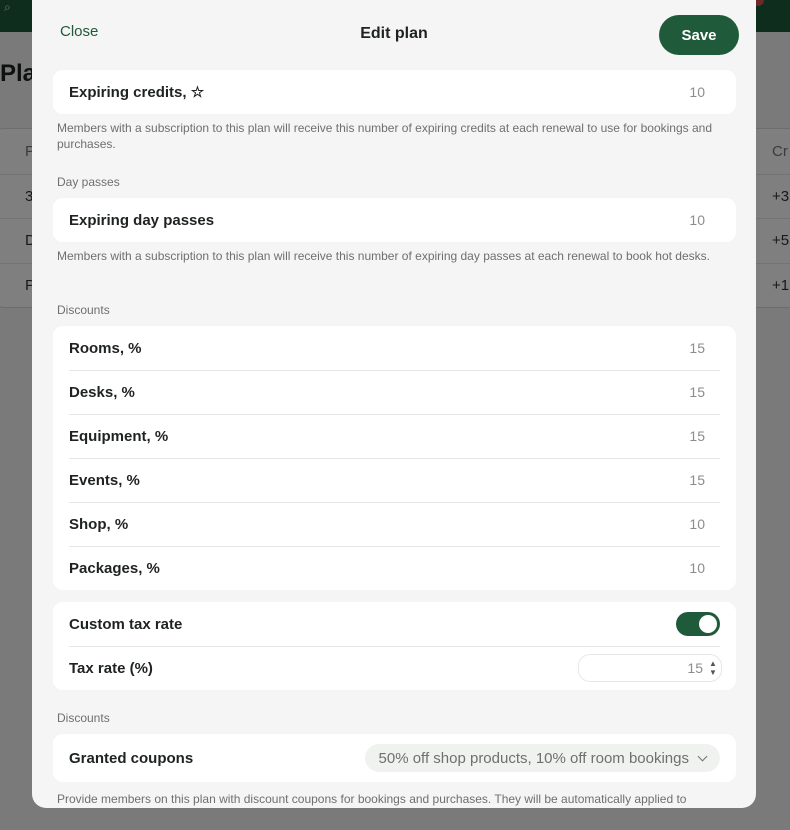  What do you see at coordinates (83, 718) in the screenshot?
I see `section-label-coupons: Discounts` at bounding box center [83, 718].